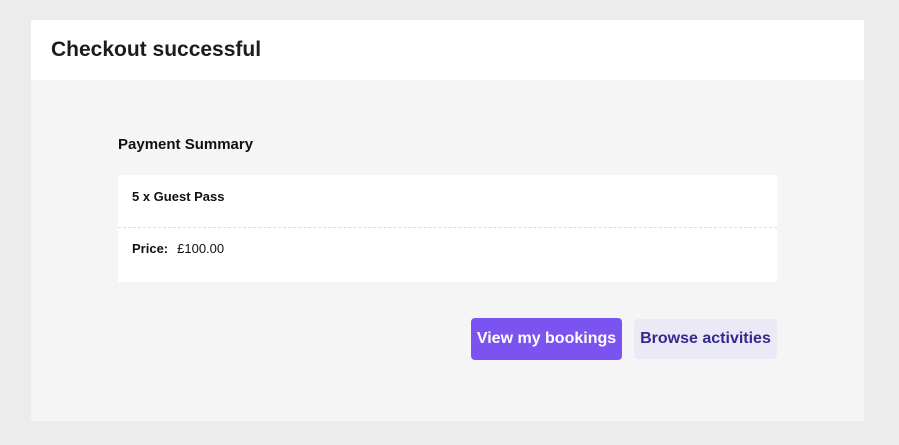  What do you see at coordinates (447, 50) in the screenshot?
I see `card-header: Checkout successful` at bounding box center [447, 50].